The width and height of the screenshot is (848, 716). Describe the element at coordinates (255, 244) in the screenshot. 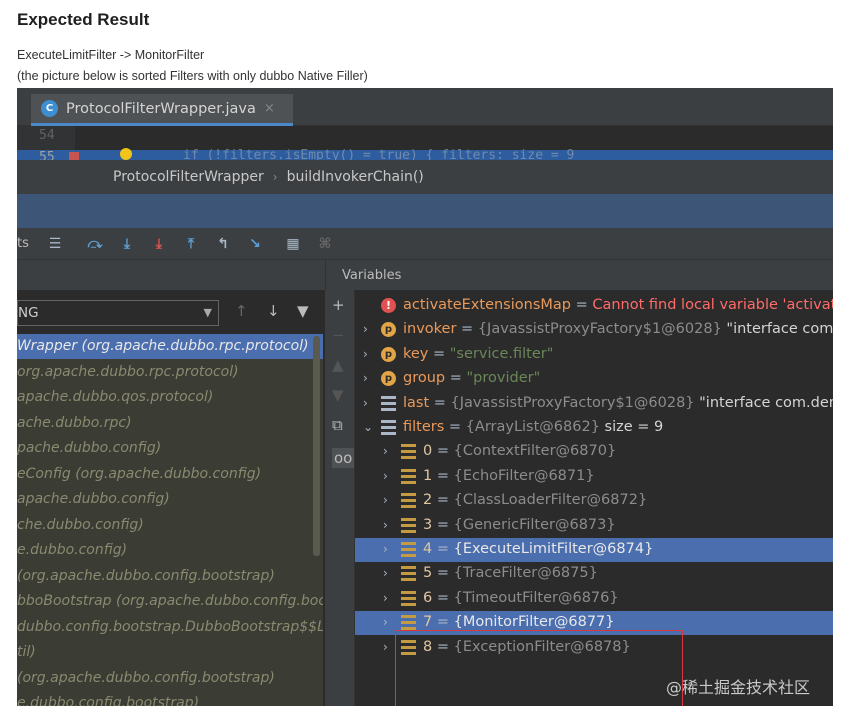

I see `run-to-cursor-icon: ↘` at that location.